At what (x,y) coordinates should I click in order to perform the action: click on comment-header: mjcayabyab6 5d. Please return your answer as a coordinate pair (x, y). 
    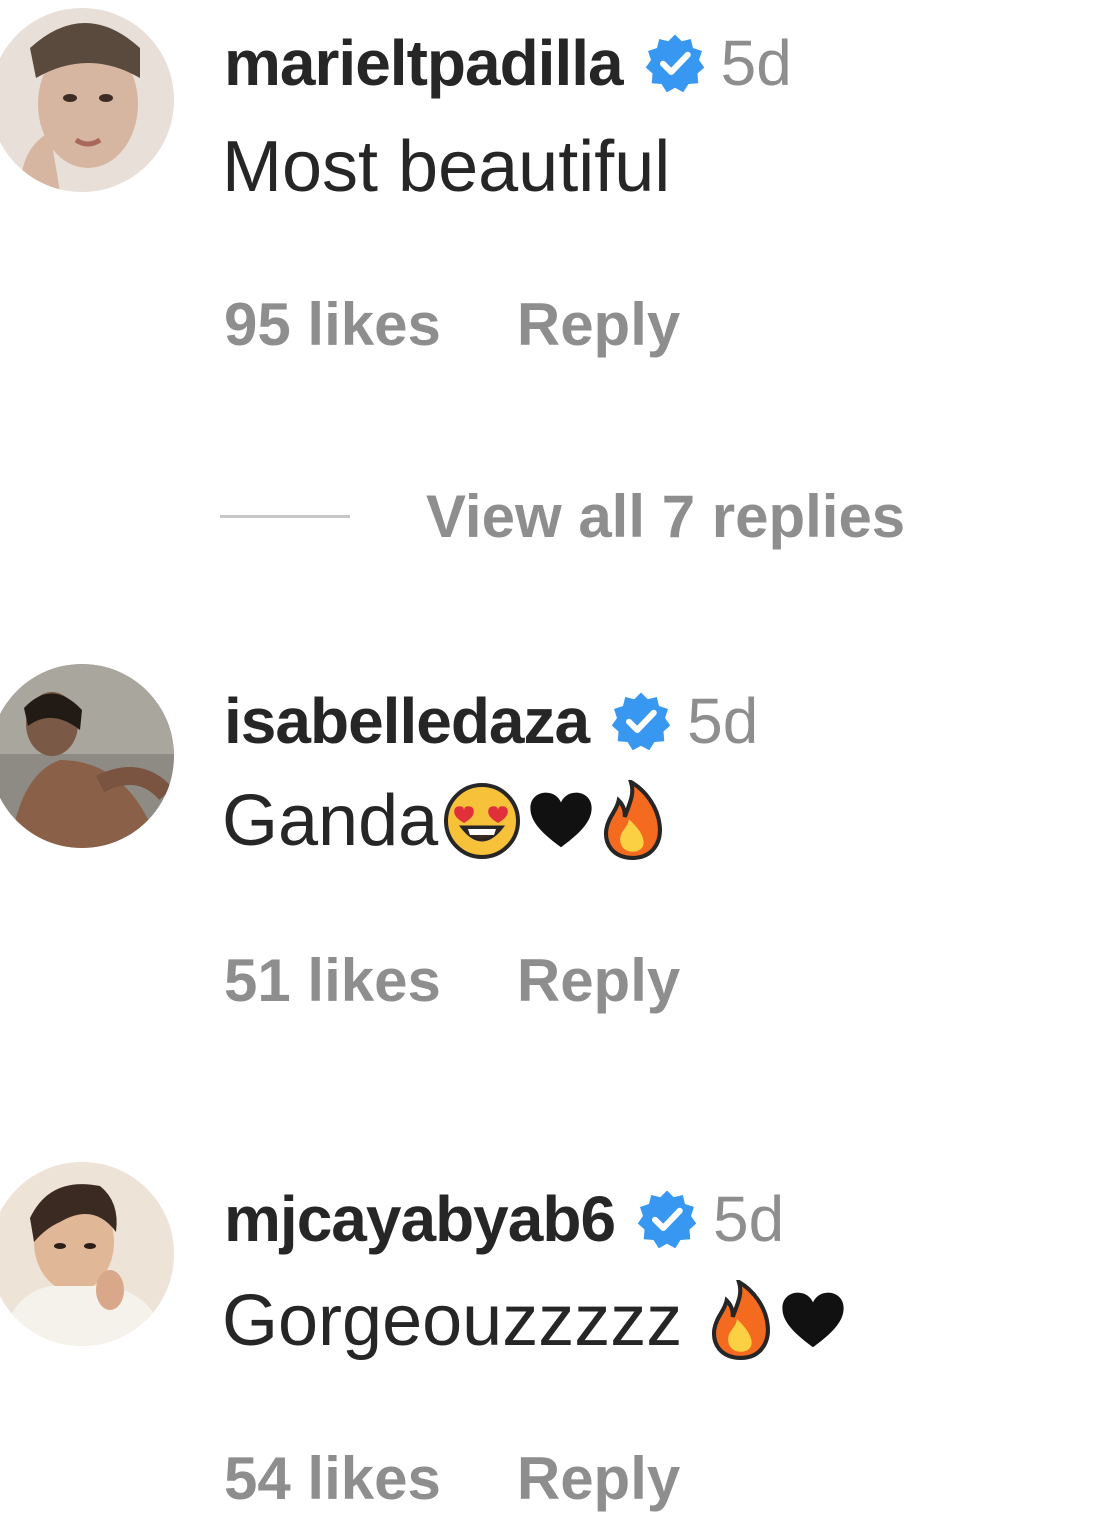
    Looking at the image, I should click on (504, 1219).